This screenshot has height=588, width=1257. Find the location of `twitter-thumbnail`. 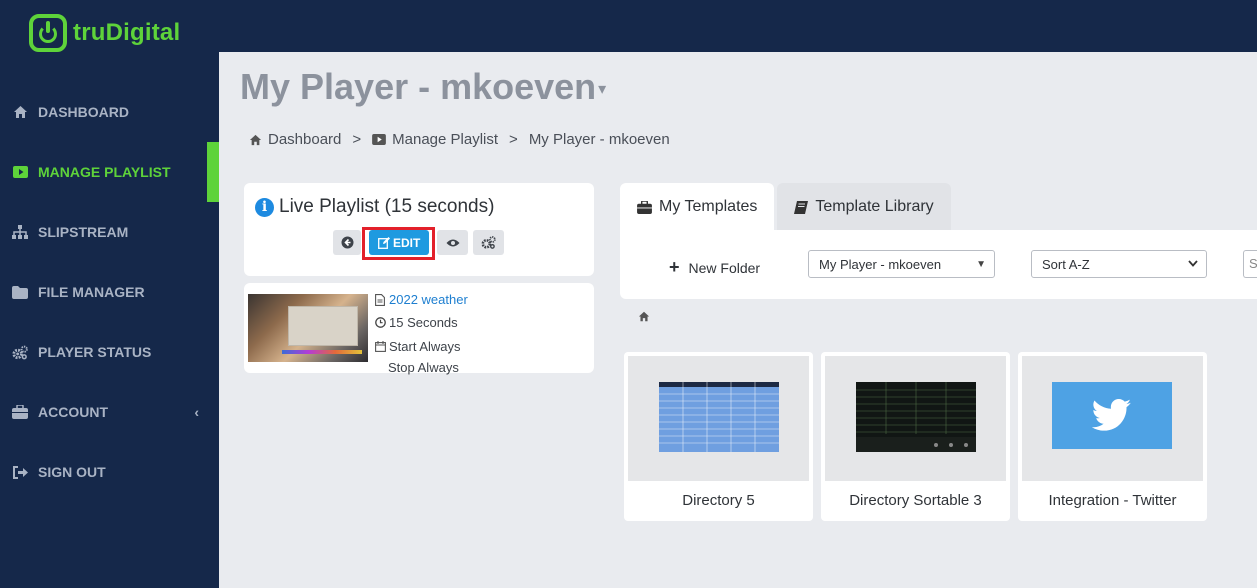

twitter-thumbnail is located at coordinates (1112, 415).